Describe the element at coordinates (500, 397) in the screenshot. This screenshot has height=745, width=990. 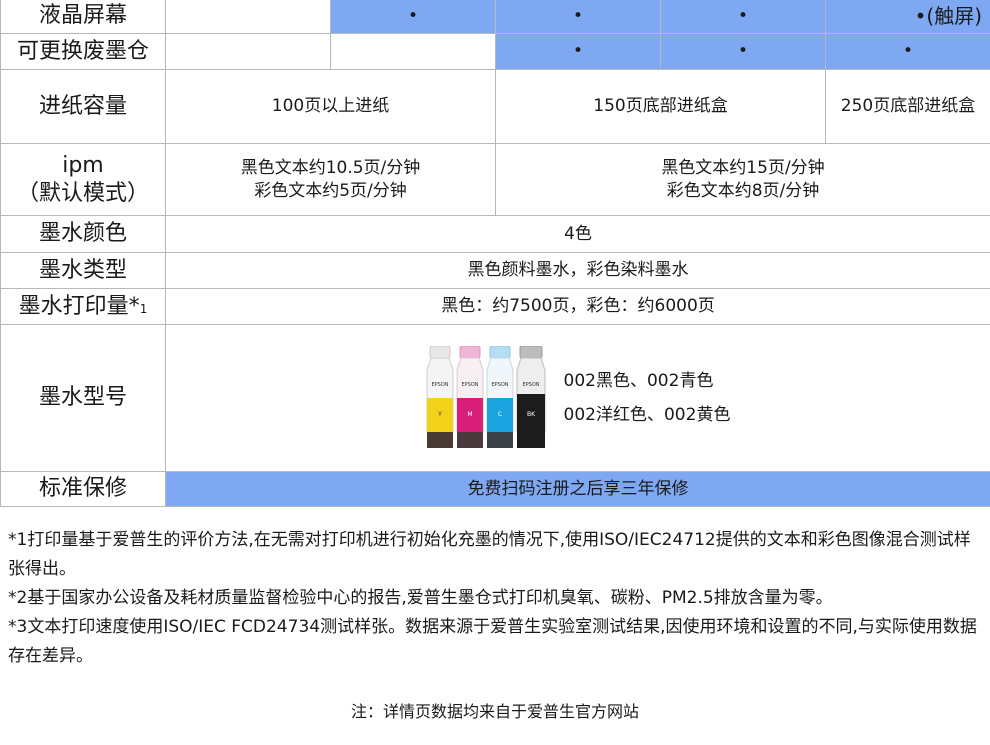
I see `ink-bottle-cyan: EPSON C` at that location.